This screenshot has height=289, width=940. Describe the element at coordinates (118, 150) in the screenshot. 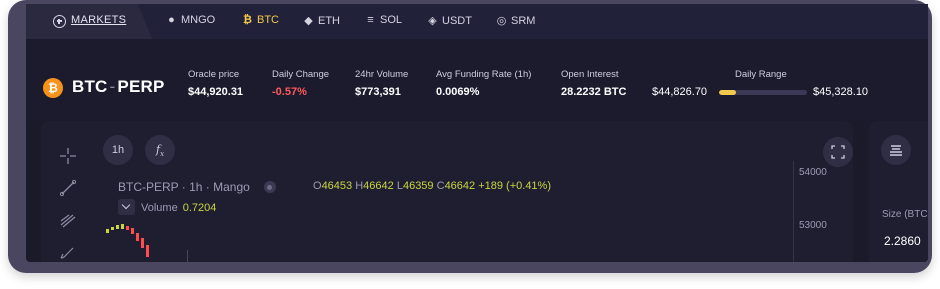

I see `interval-button: 1h` at that location.